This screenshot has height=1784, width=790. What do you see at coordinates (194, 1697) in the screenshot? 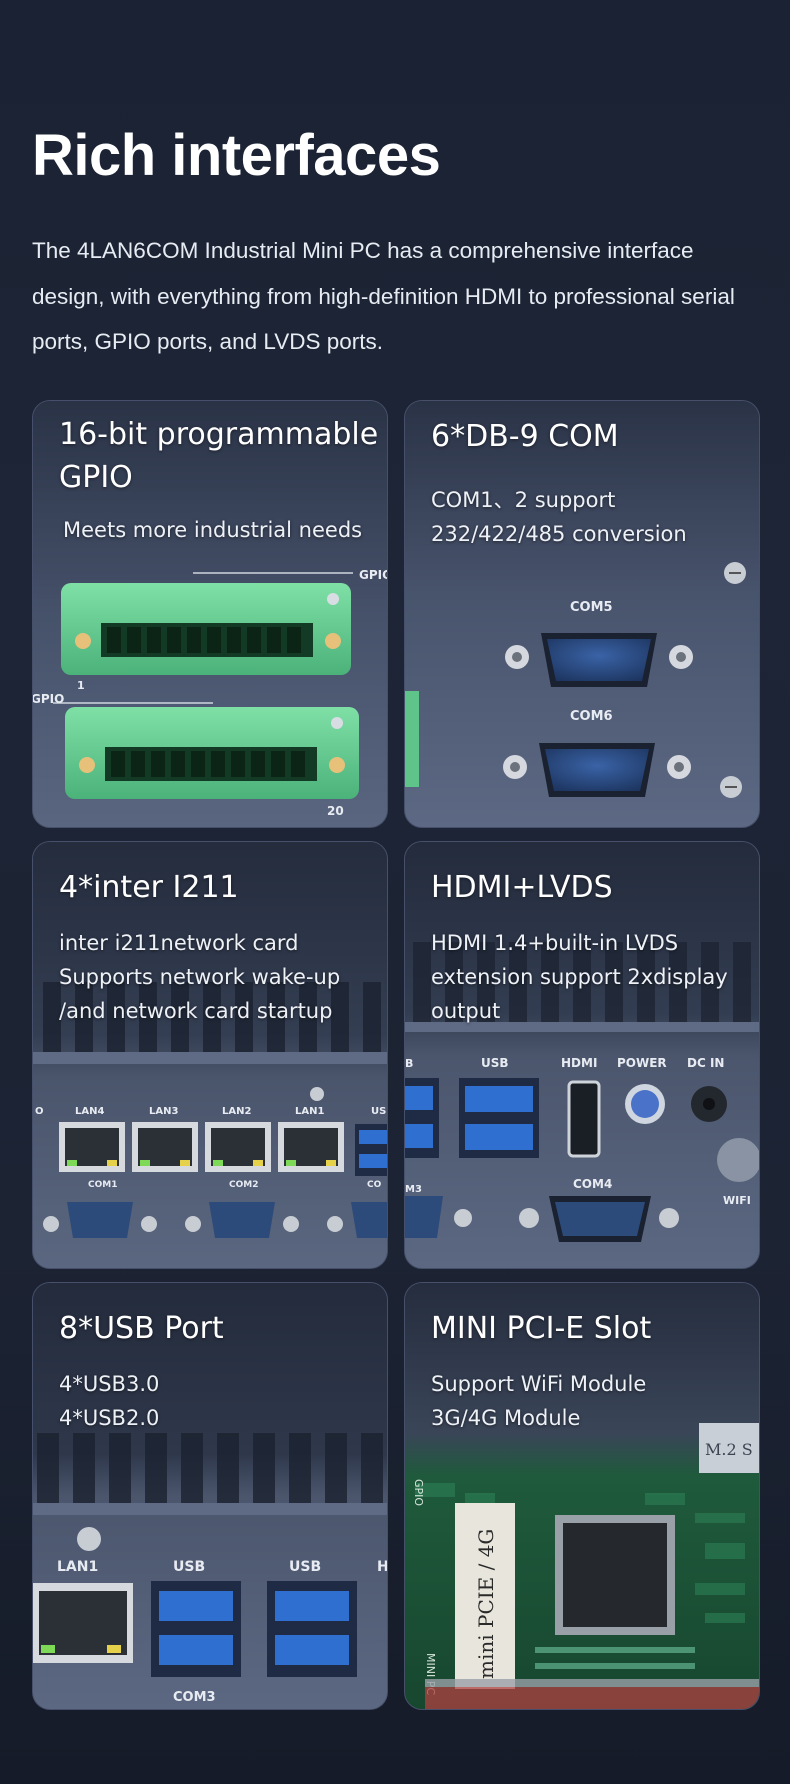
I see `com3-label: COM3` at bounding box center [194, 1697].